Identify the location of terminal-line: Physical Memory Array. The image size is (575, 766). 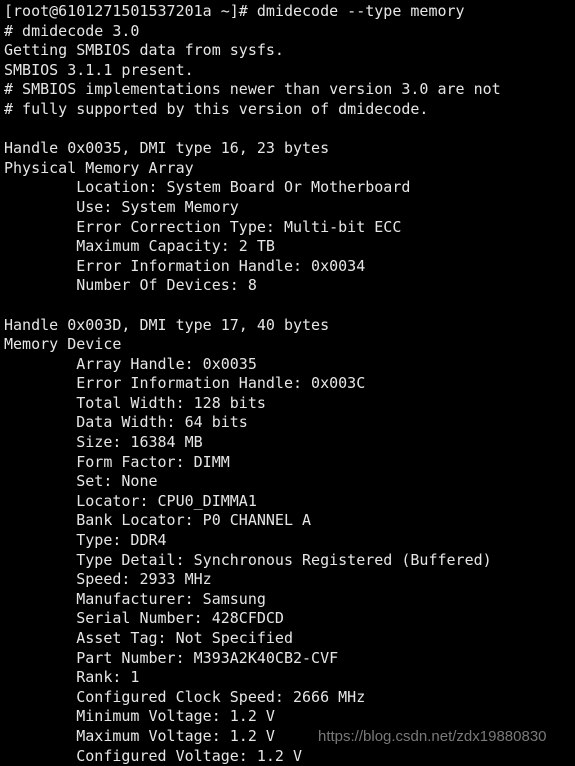
(99, 167).